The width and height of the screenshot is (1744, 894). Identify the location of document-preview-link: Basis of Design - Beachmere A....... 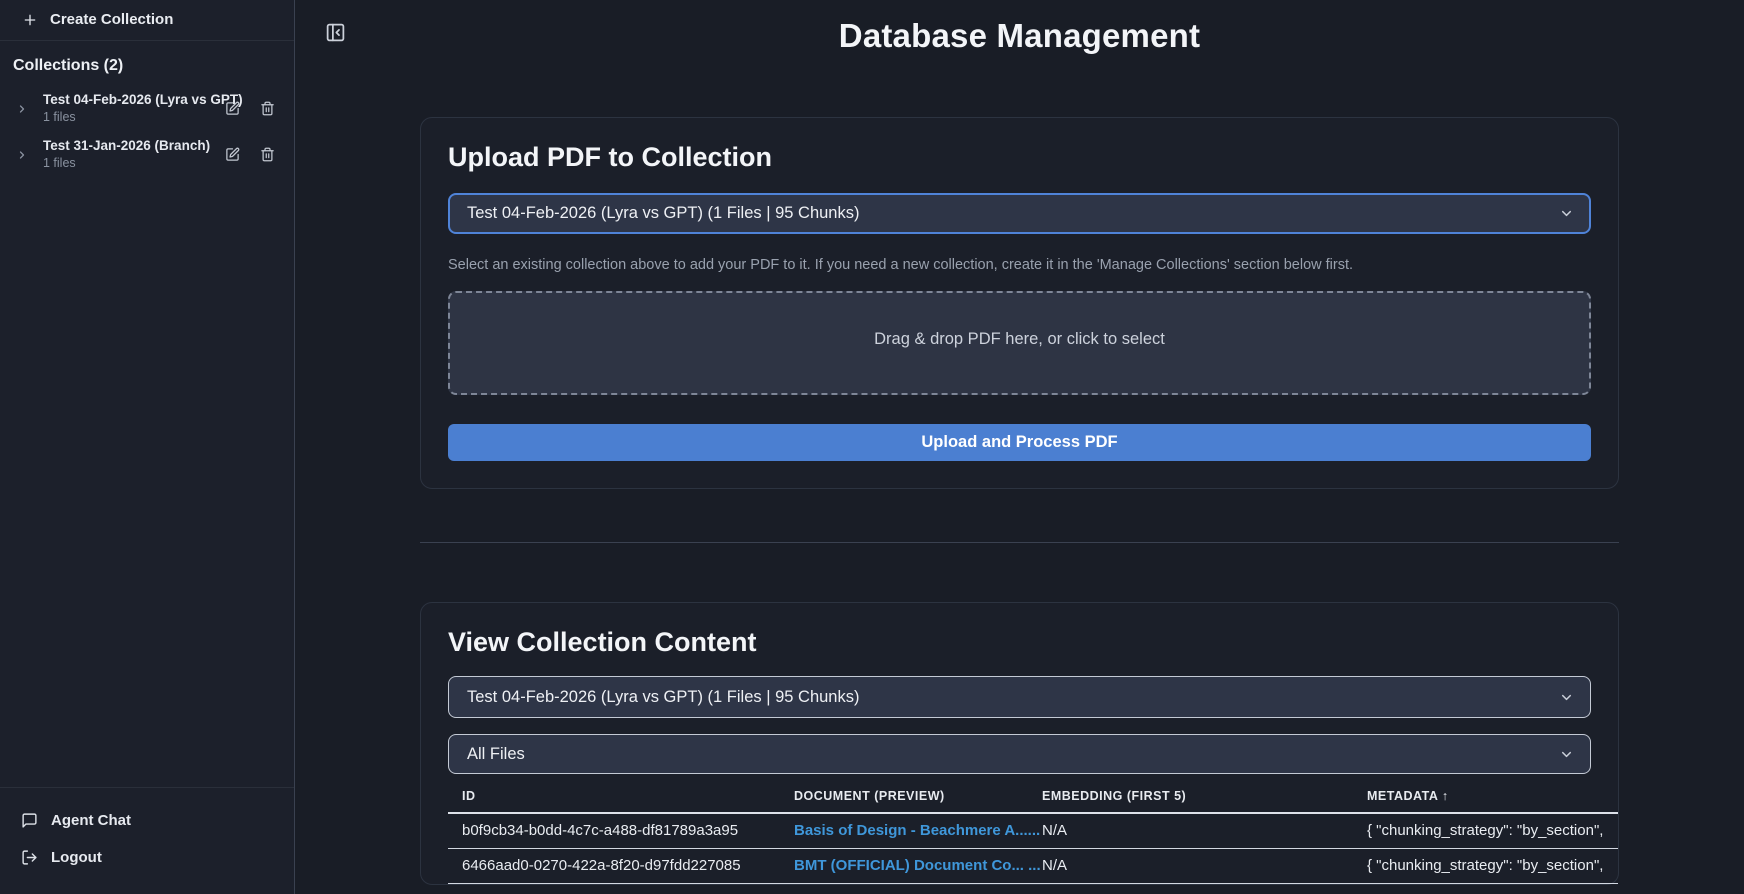
(917, 830).